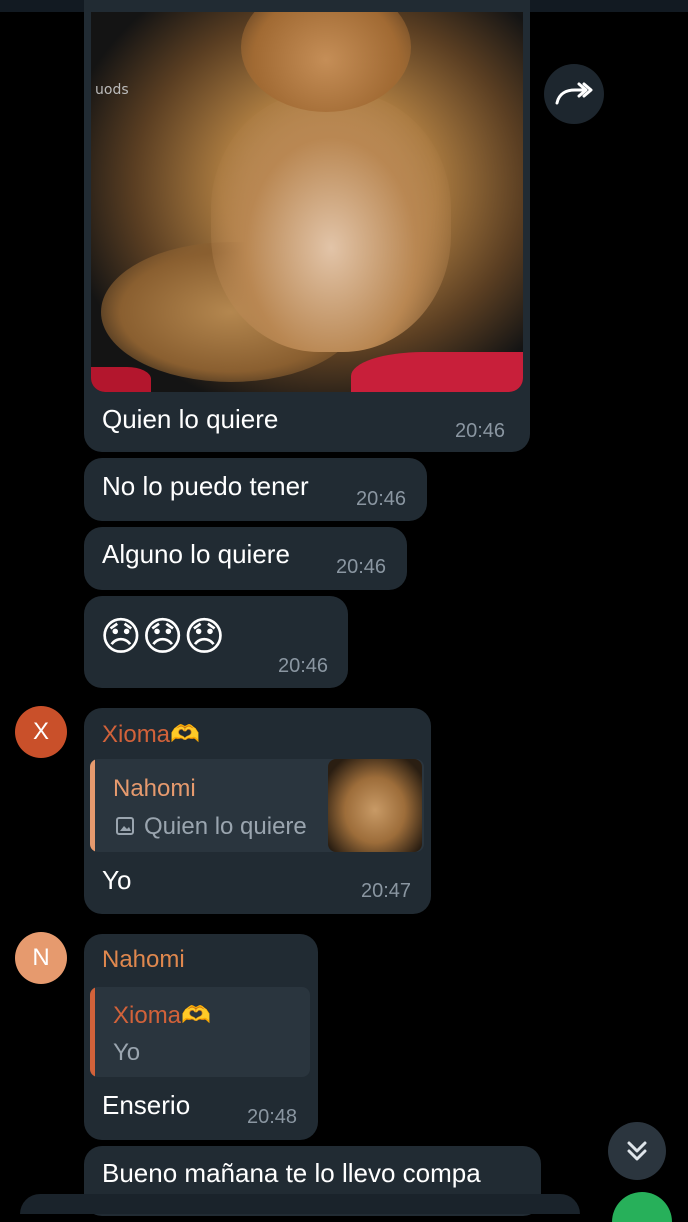 This screenshot has width=688, height=1222. Describe the element at coordinates (225, 826) in the screenshot. I see `quoted-text: Quien lo quiere` at that location.